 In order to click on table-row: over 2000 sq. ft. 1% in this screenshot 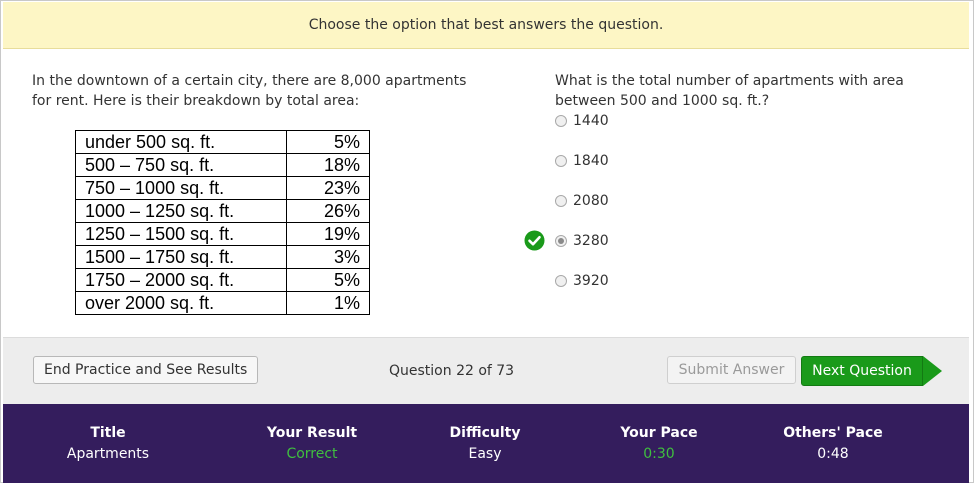, I will do `click(222, 303)`.